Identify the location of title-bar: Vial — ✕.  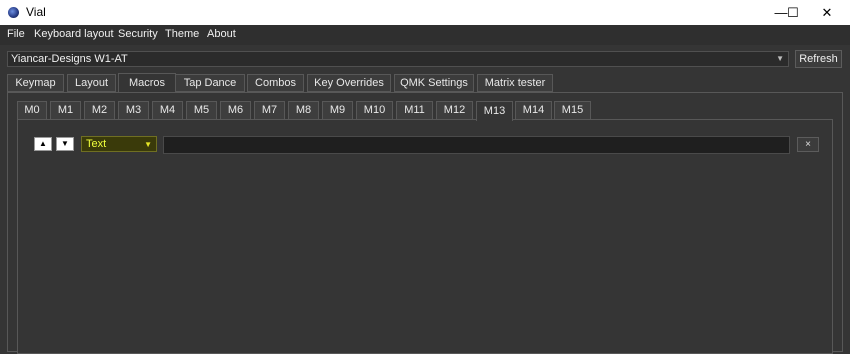
(425, 12).